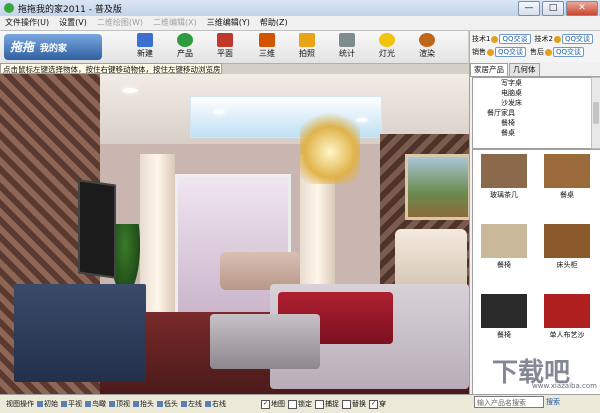 The image size is (600, 413). What do you see at coordinates (307, 40) in the screenshot?
I see `camera-icon` at bounding box center [307, 40].